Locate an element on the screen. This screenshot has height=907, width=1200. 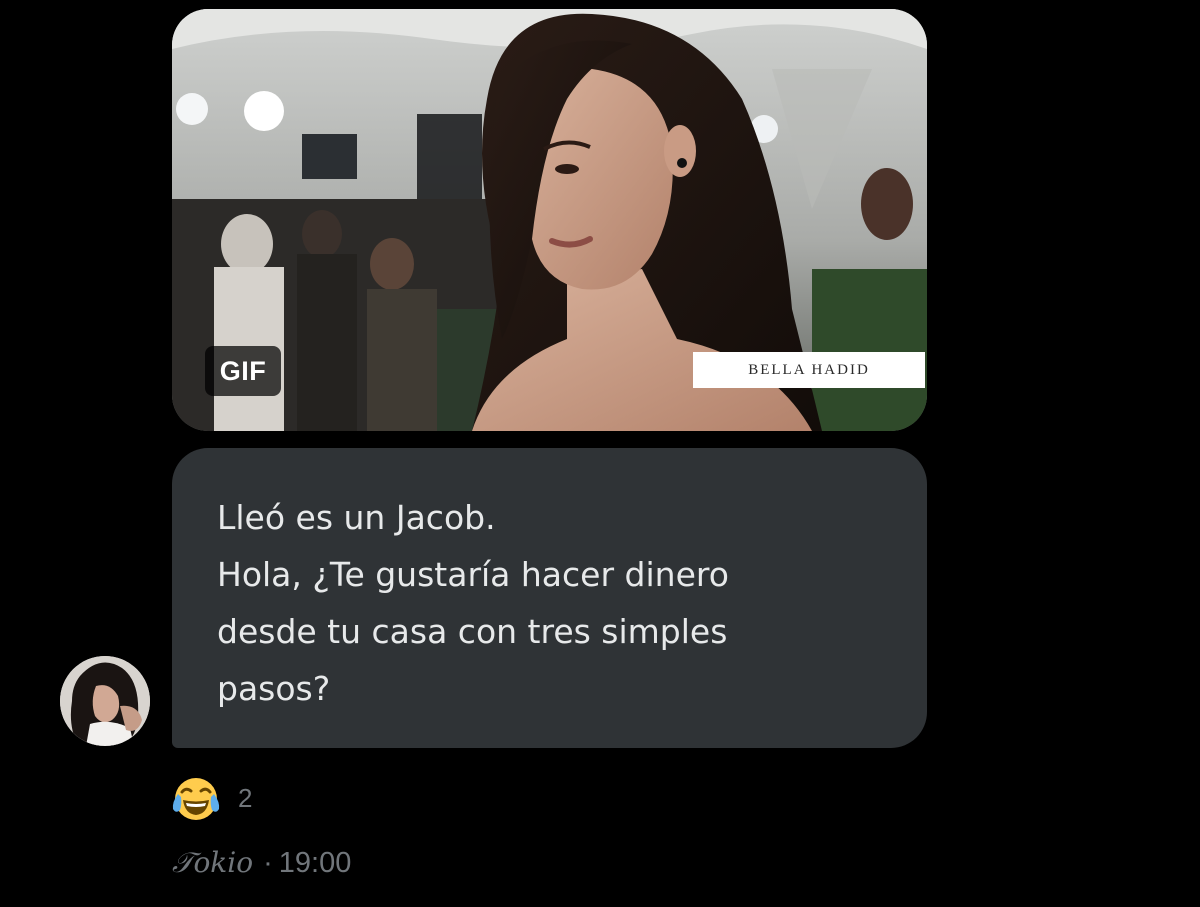
message-text-line: pasos? is located at coordinates (274, 688).